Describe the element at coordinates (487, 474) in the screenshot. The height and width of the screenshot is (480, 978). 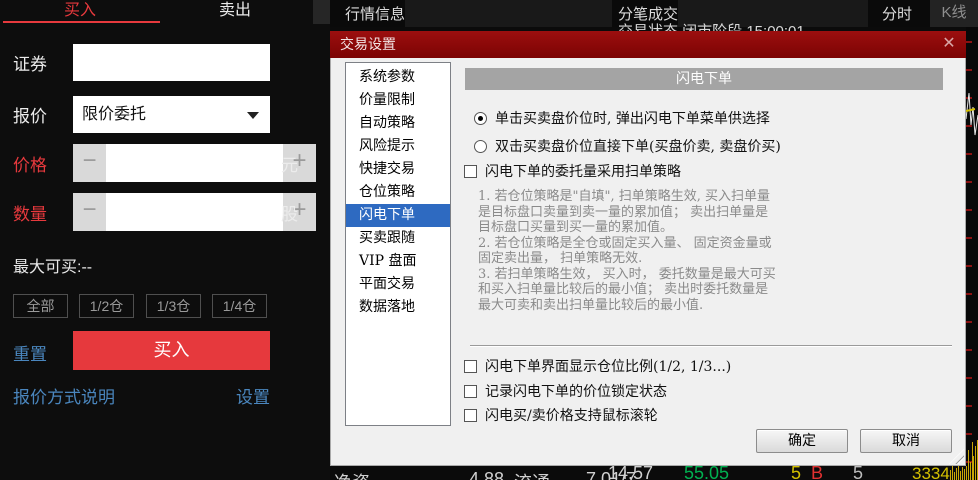
I see `net-asset-value: 4.88` at that location.